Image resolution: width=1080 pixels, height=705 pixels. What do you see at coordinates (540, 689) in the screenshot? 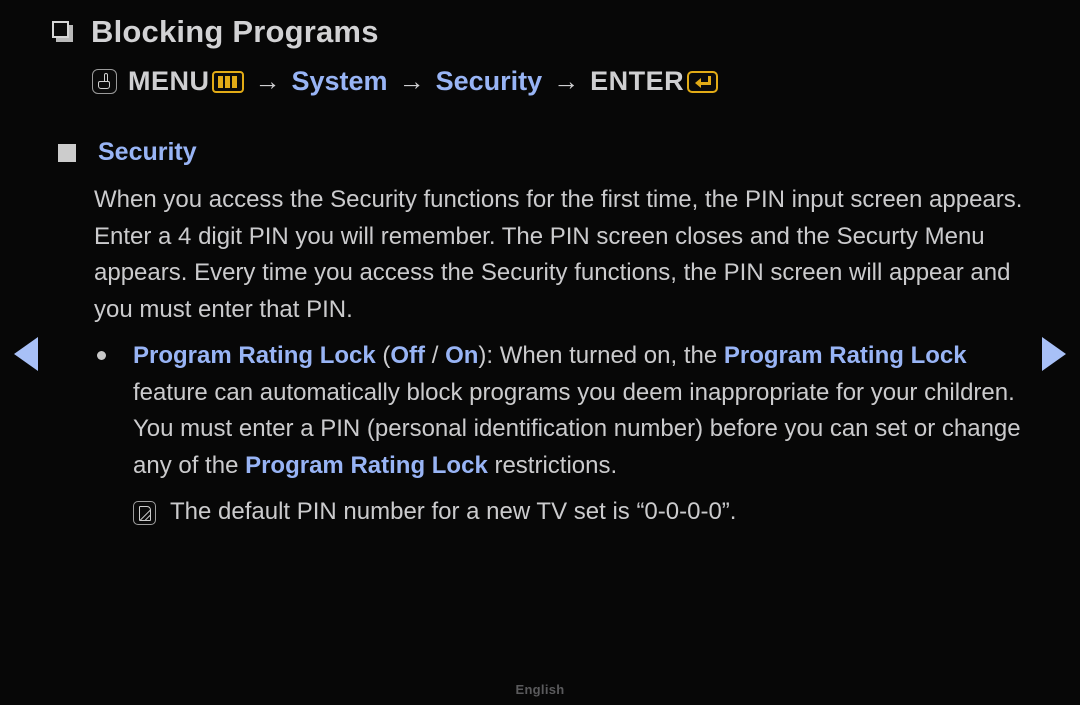
I see `footer-language: English` at bounding box center [540, 689].